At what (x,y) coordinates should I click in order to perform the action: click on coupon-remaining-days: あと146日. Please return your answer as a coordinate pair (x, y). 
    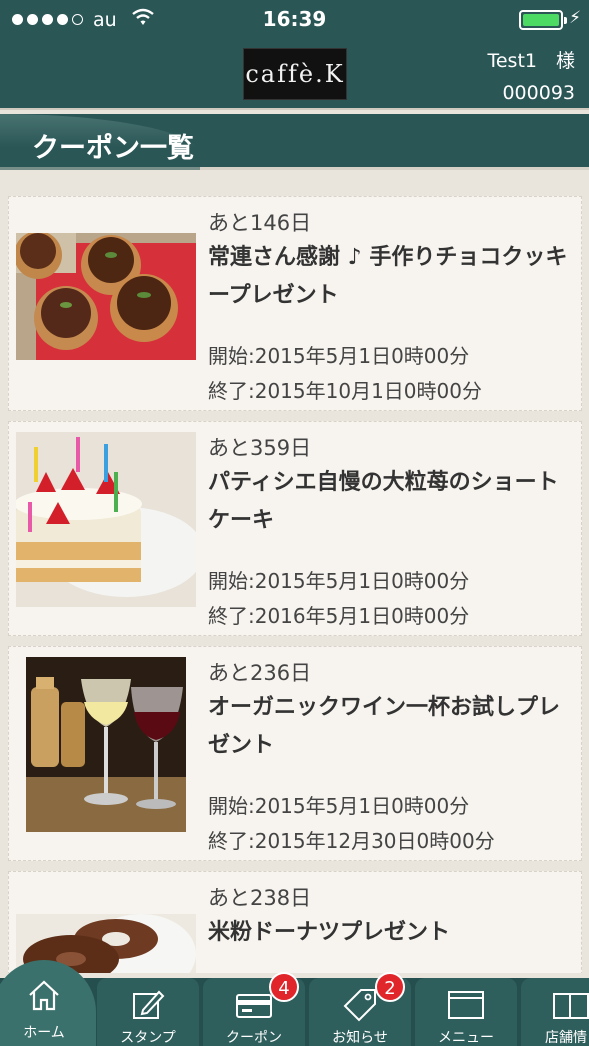
    Looking at the image, I should click on (260, 223).